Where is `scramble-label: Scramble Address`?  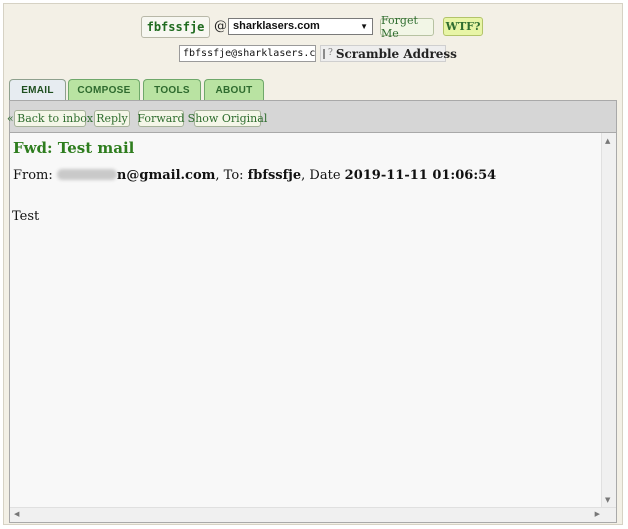
scramble-label: Scramble Address is located at coordinates (396, 53).